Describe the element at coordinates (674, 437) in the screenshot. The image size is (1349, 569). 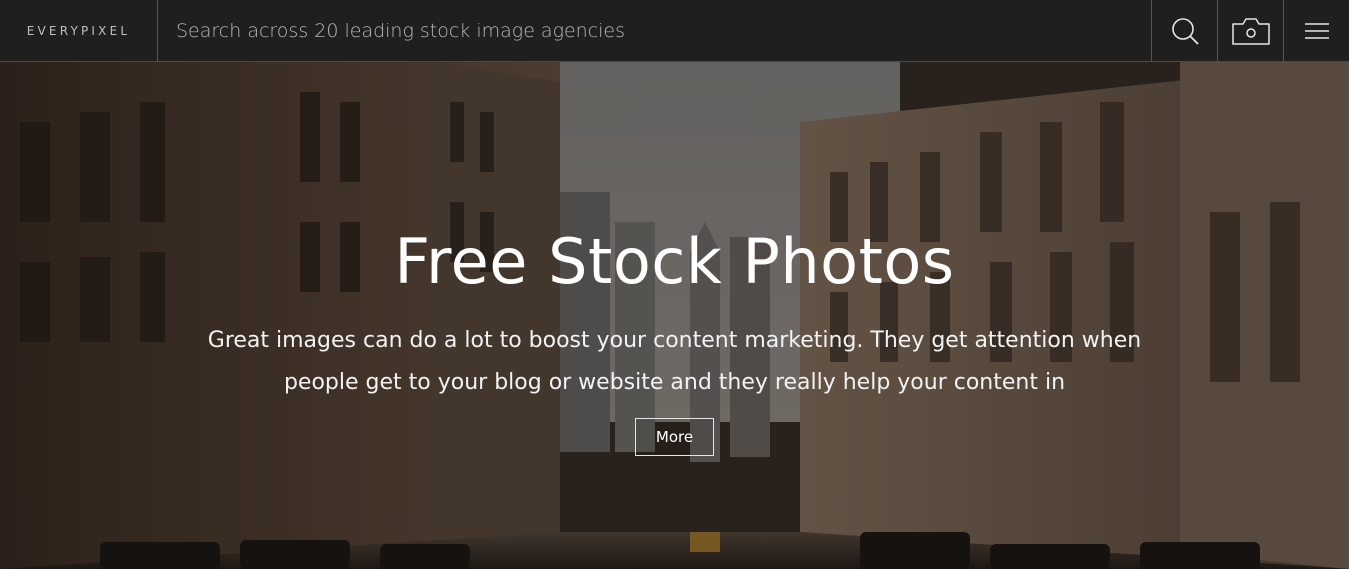
I see `more-button: More` at that location.